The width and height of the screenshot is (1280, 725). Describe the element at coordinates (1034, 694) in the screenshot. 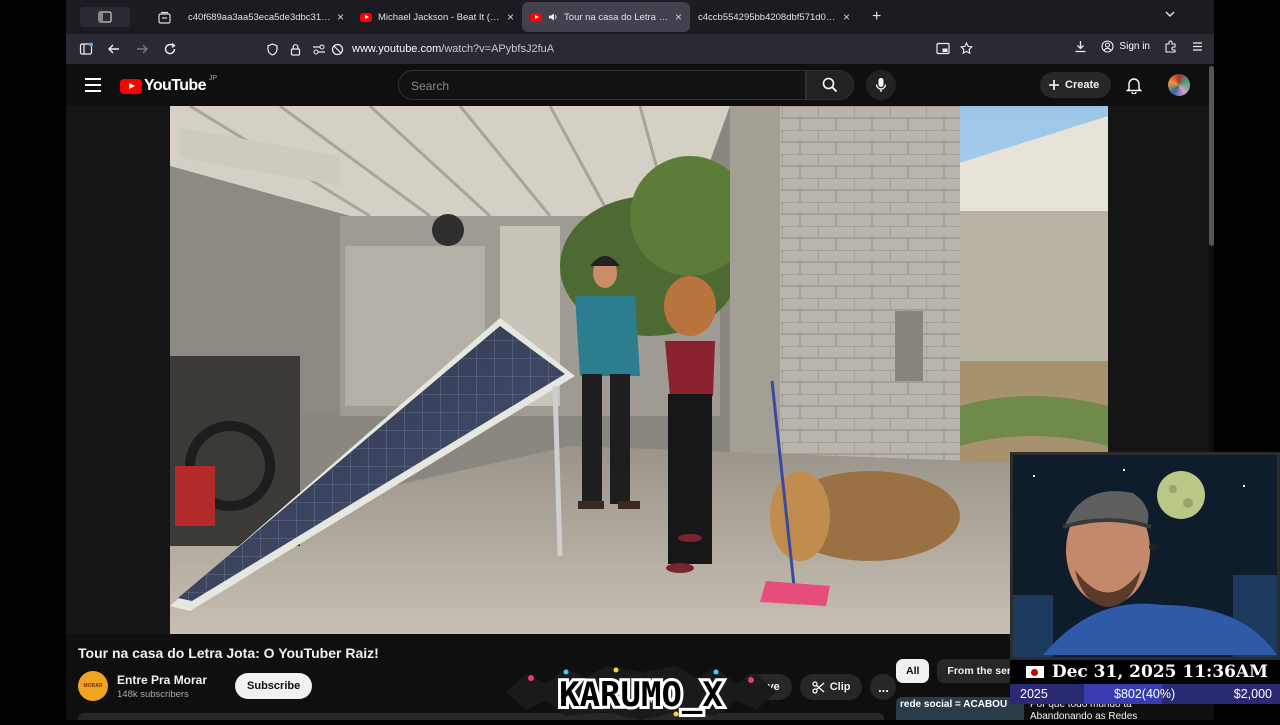

I see `goal-year: 2025` at that location.